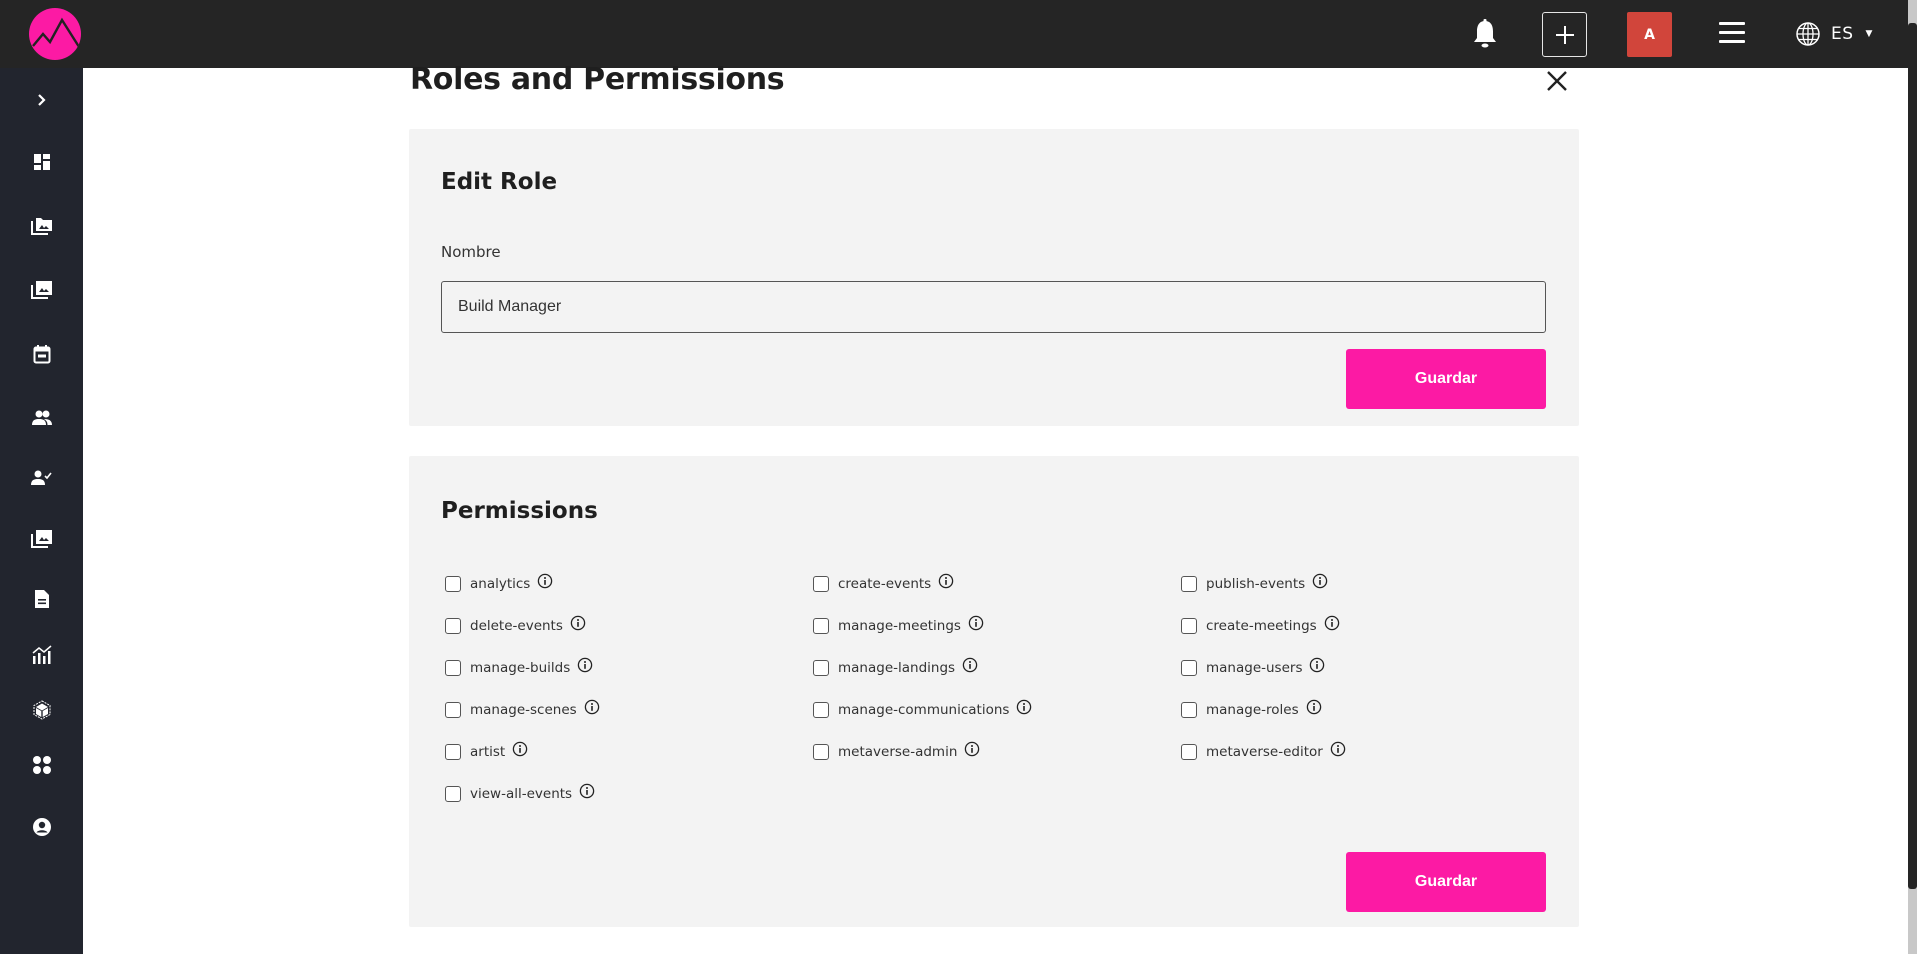 This screenshot has width=1917, height=954. Describe the element at coordinates (899, 626) in the screenshot. I see `permission-label: manage-meetings` at that location.